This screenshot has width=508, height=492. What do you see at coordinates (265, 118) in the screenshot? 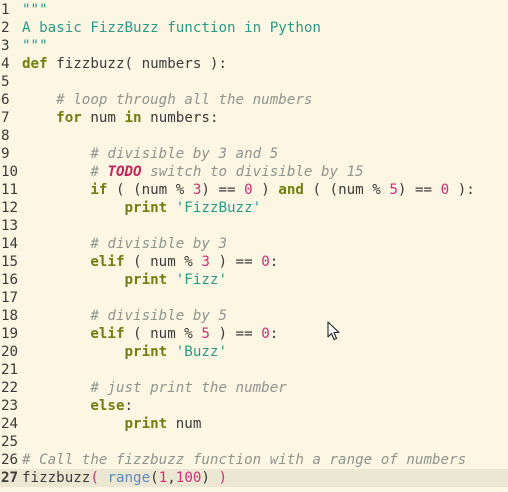
I see `line-code: for num in numbers:` at bounding box center [265, 118].